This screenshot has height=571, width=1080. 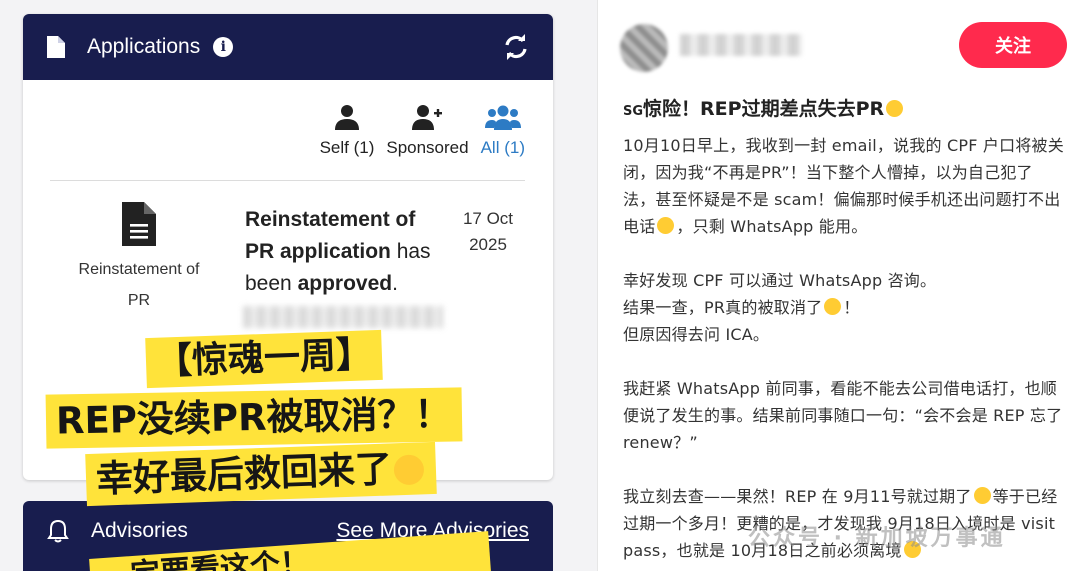 I want to click on application-filters: Self (1) Sponsored All (1), so click(x=422, y=131).